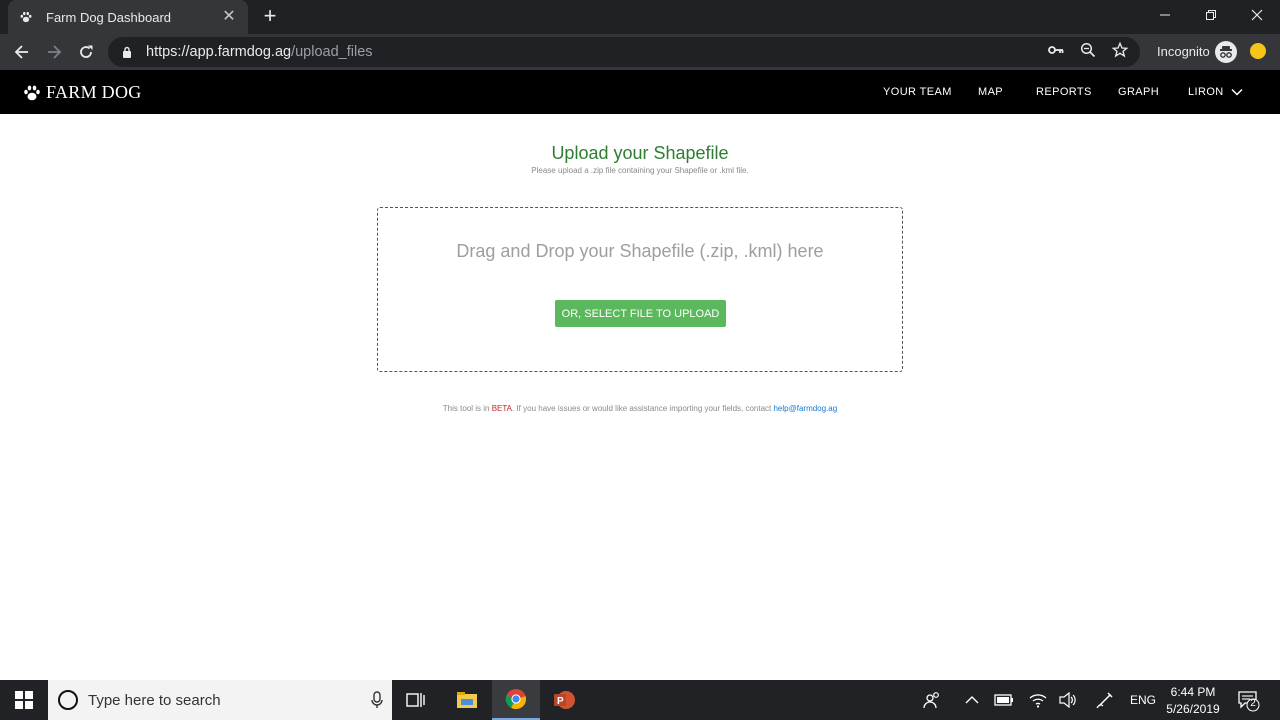 The width and height of the screenshot is (1280, 720). What do you see at coordinates (1193, 692) in the screenshot?
I see `clock-time: 6:44 PM` at bounding box center [1193, 692].